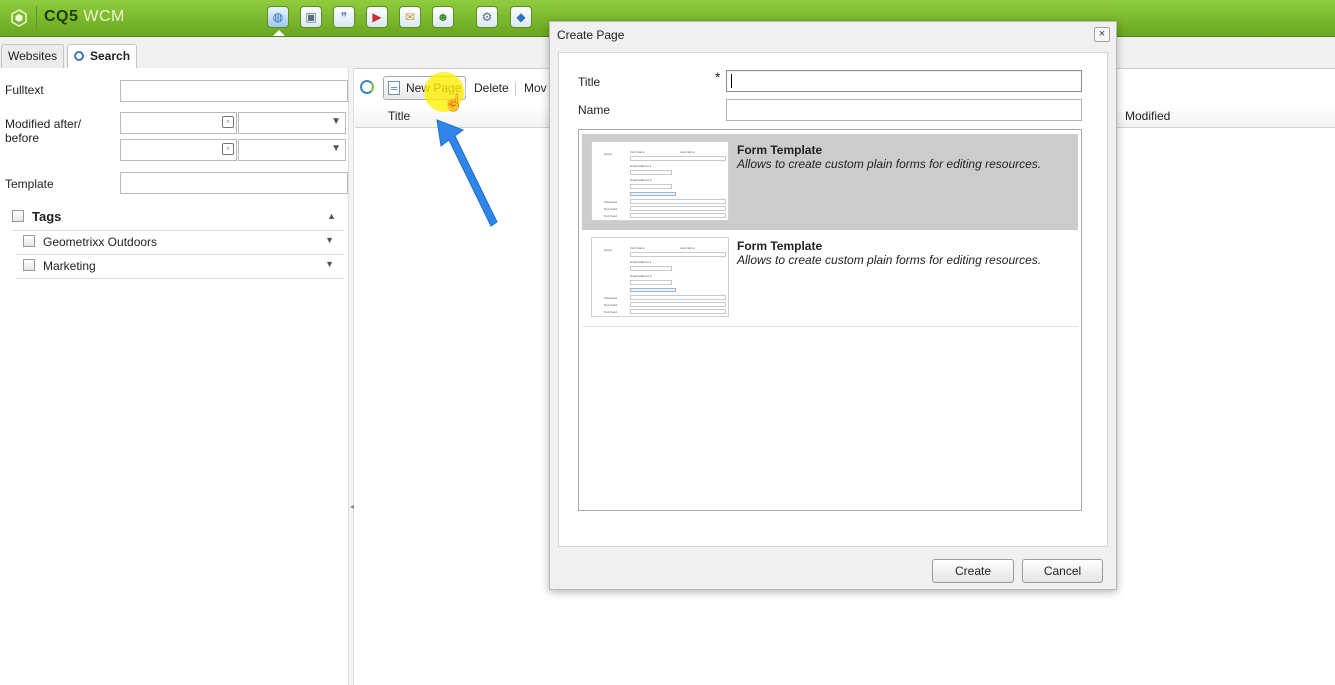 The width and height of the screenshot is (1335, 685). I want to click on move-button: Mov, so click(535, 88).